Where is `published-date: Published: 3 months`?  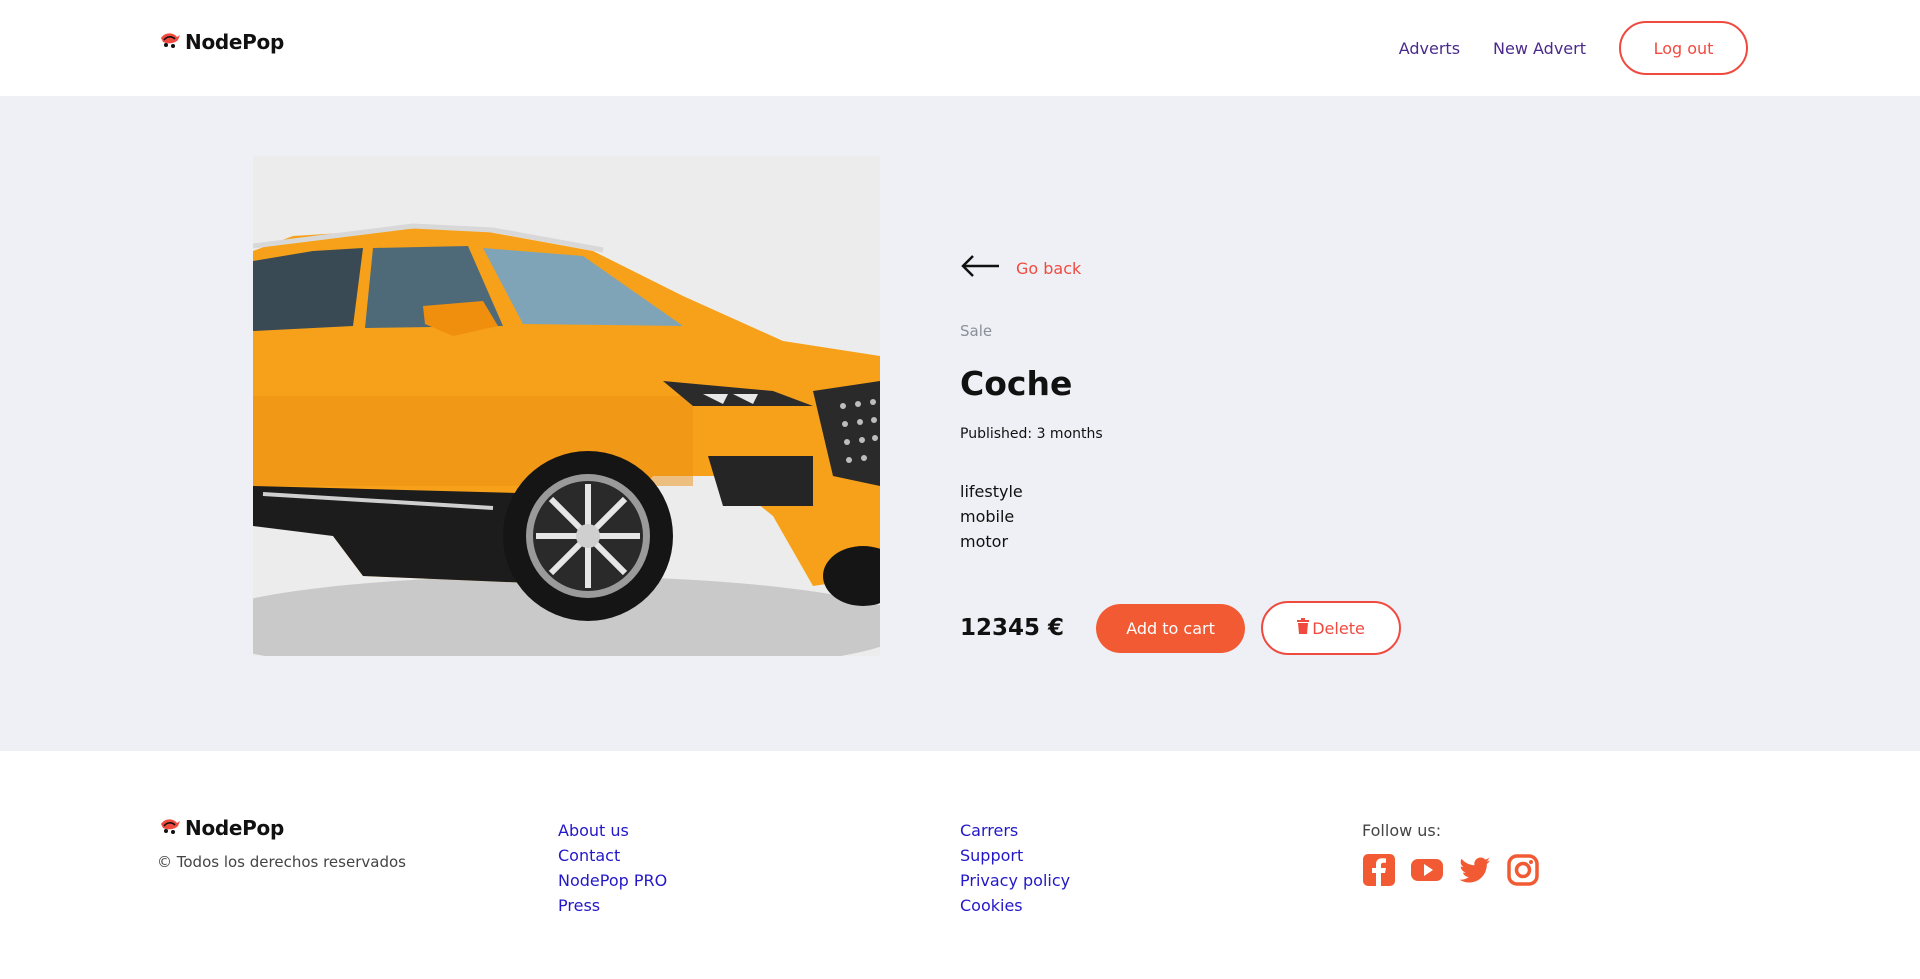 published-date: Published: 3 months is located at coordinates (1031, 434).